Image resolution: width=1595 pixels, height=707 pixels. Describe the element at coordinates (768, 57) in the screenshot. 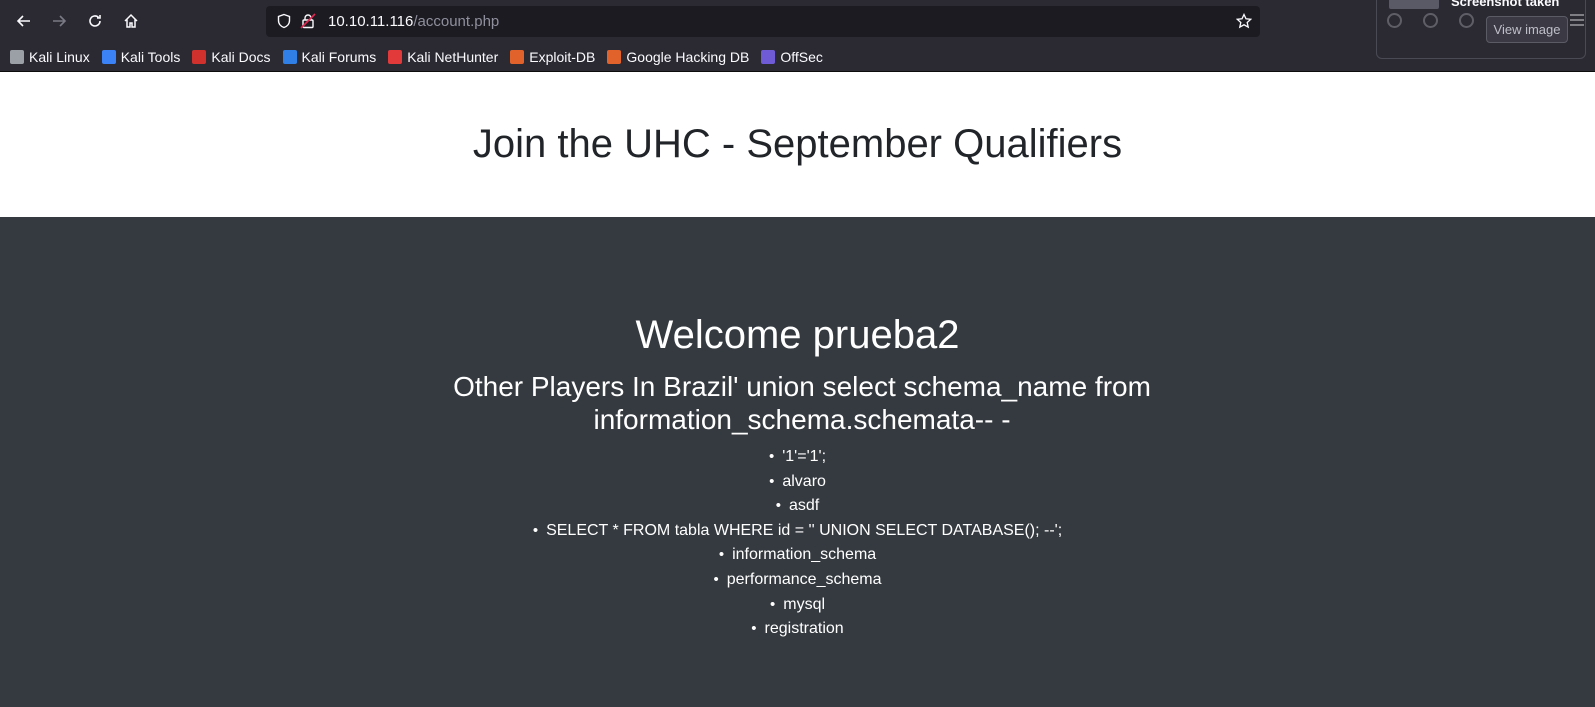

I see `offsec-icon` at that location.